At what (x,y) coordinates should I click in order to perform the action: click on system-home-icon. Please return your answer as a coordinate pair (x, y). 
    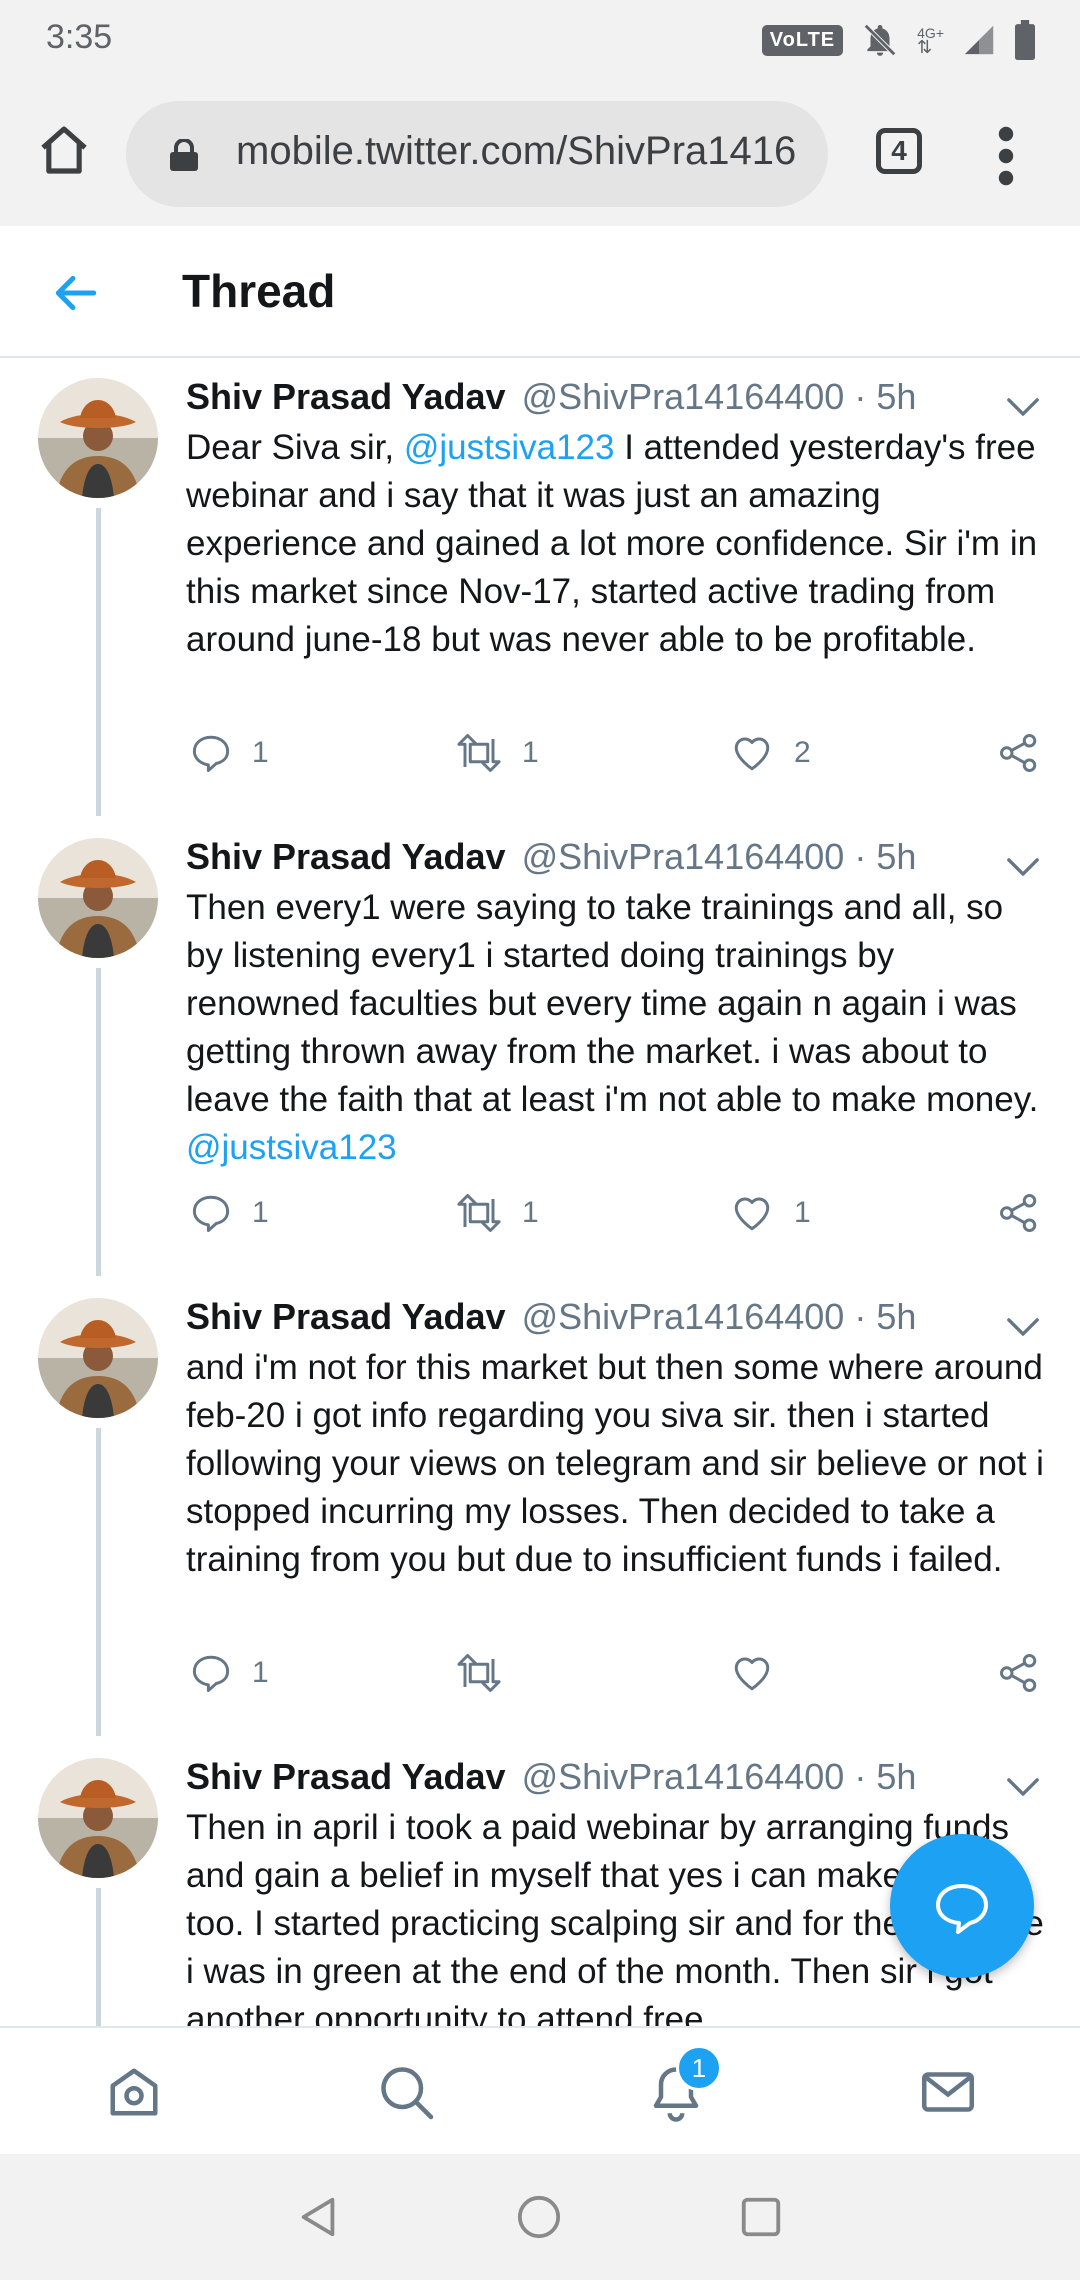
    Looking at the image, I should click on (539, 2217).